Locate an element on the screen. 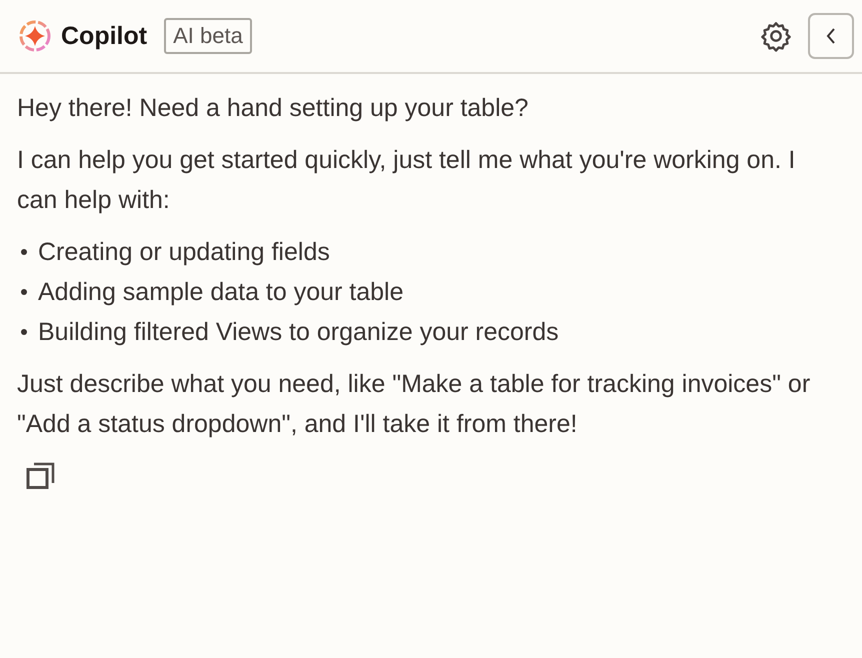  copilot-logo-icon is located at coordinates (35, 36).